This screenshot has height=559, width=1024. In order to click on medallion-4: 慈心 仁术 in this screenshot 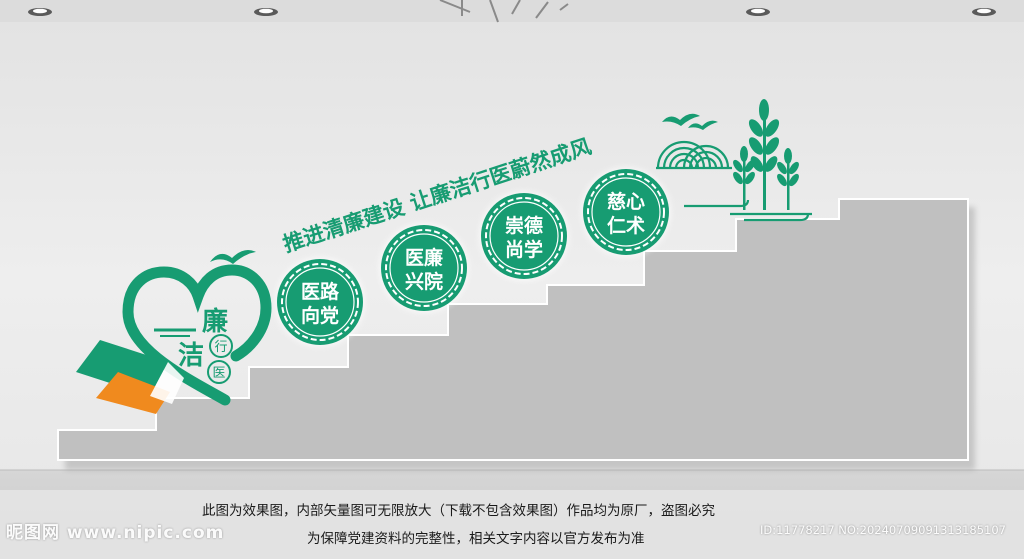, I will do `click(626, 212)`.